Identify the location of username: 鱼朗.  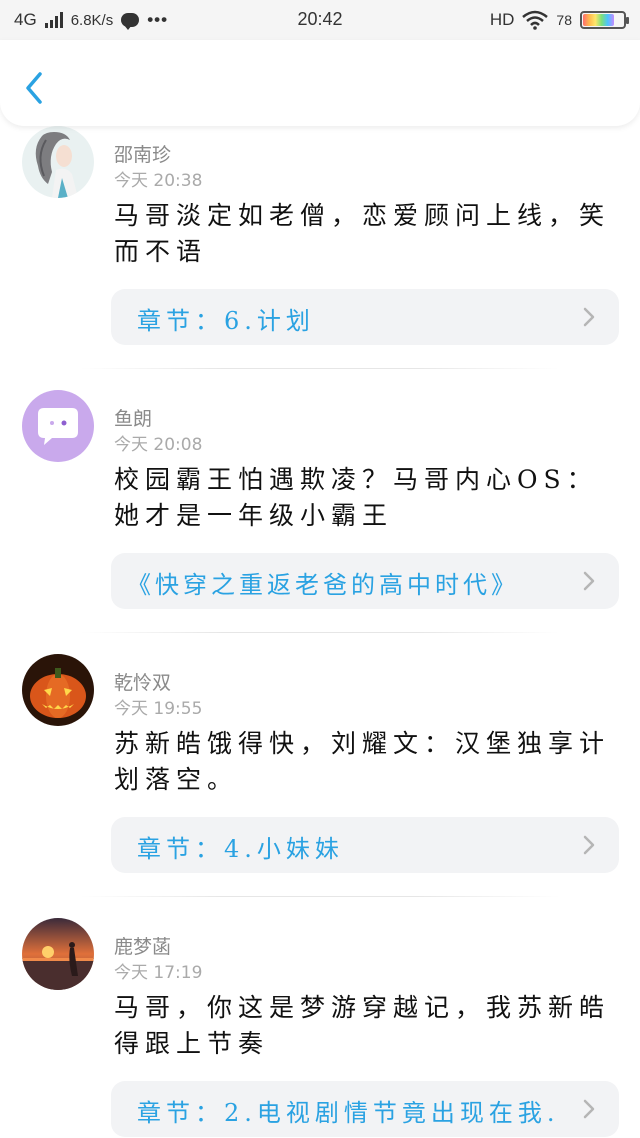
(133, 419).